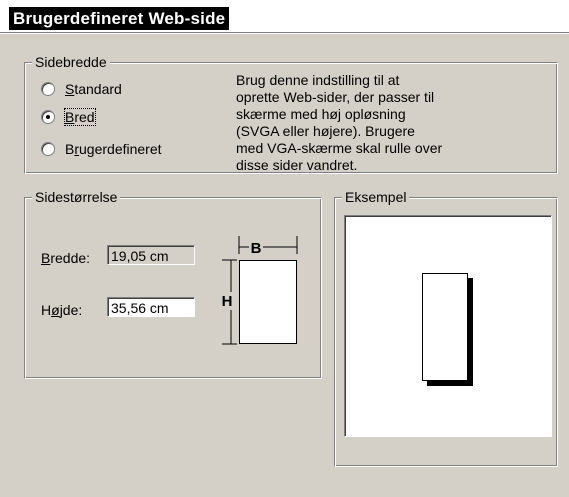 This screenshot has height=497, width=569. Describe the element at coordinates (284, 16) in the screenshot. I see `dialog-header: Brugerdefineret Web-side` at that location.